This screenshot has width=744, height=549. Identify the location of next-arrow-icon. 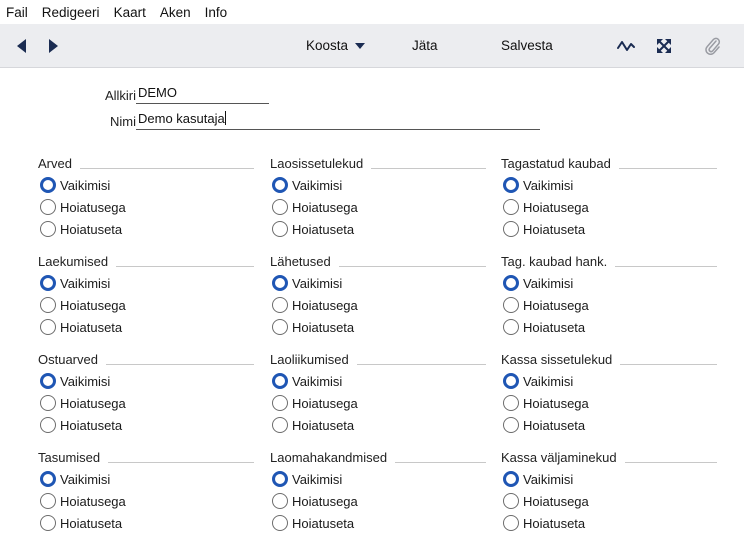
(53, 46).